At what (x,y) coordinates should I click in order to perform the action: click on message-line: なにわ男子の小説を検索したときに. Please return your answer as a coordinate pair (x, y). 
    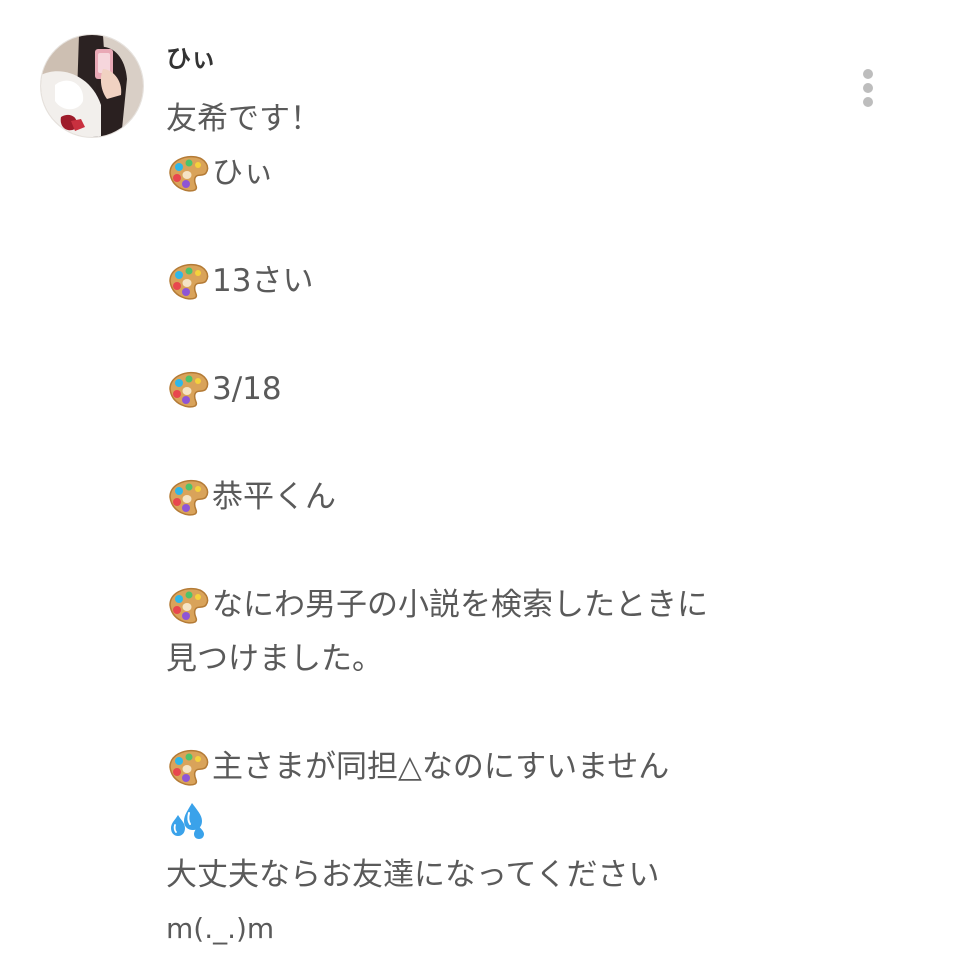
    Looking at the image, I should click on (546, 605).